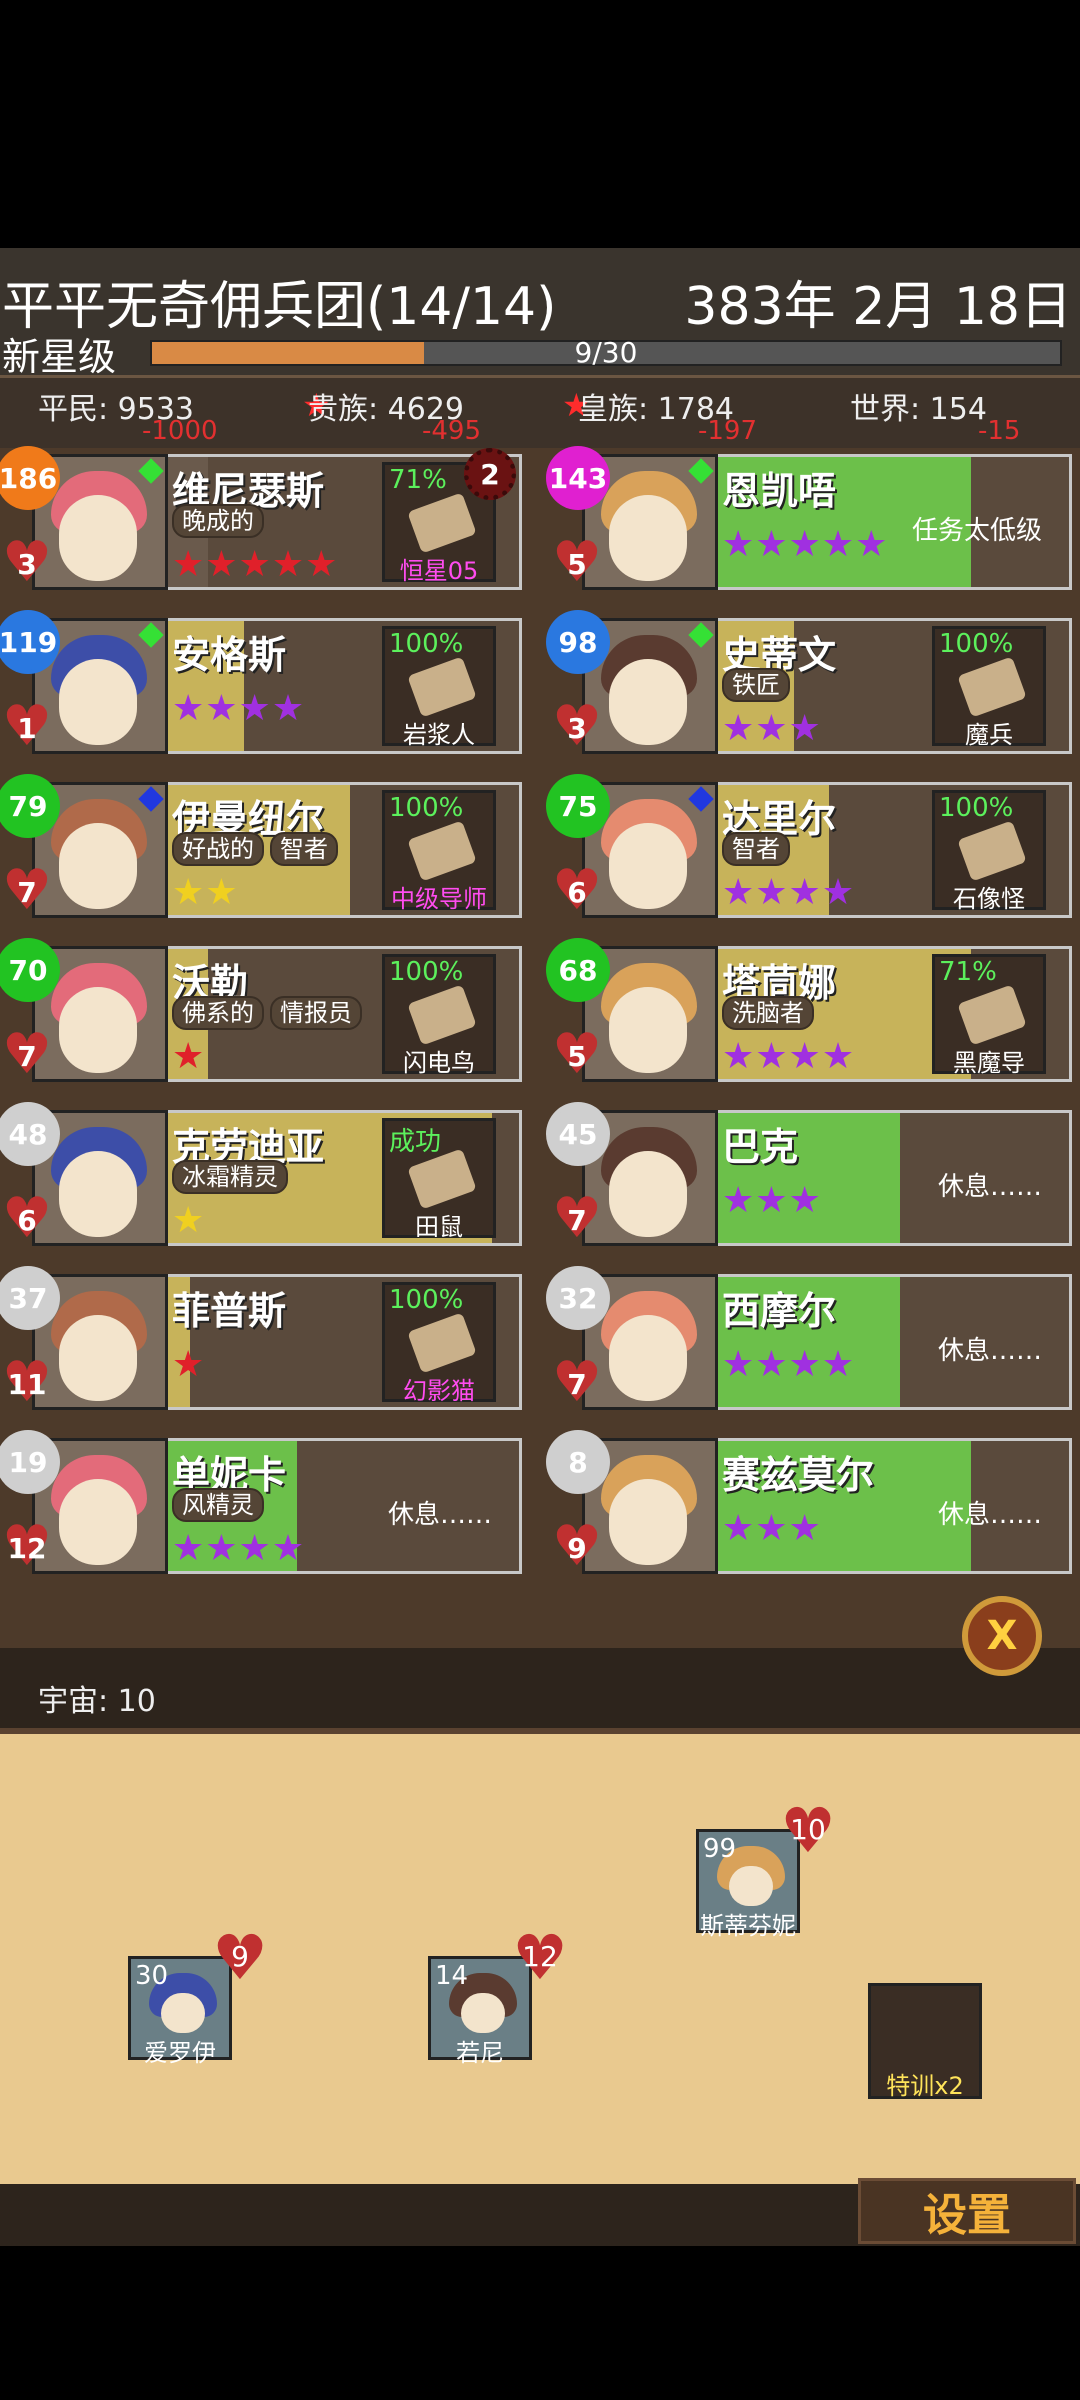  I want to click on special-training-label: 特训x2, so click(925, 2086).